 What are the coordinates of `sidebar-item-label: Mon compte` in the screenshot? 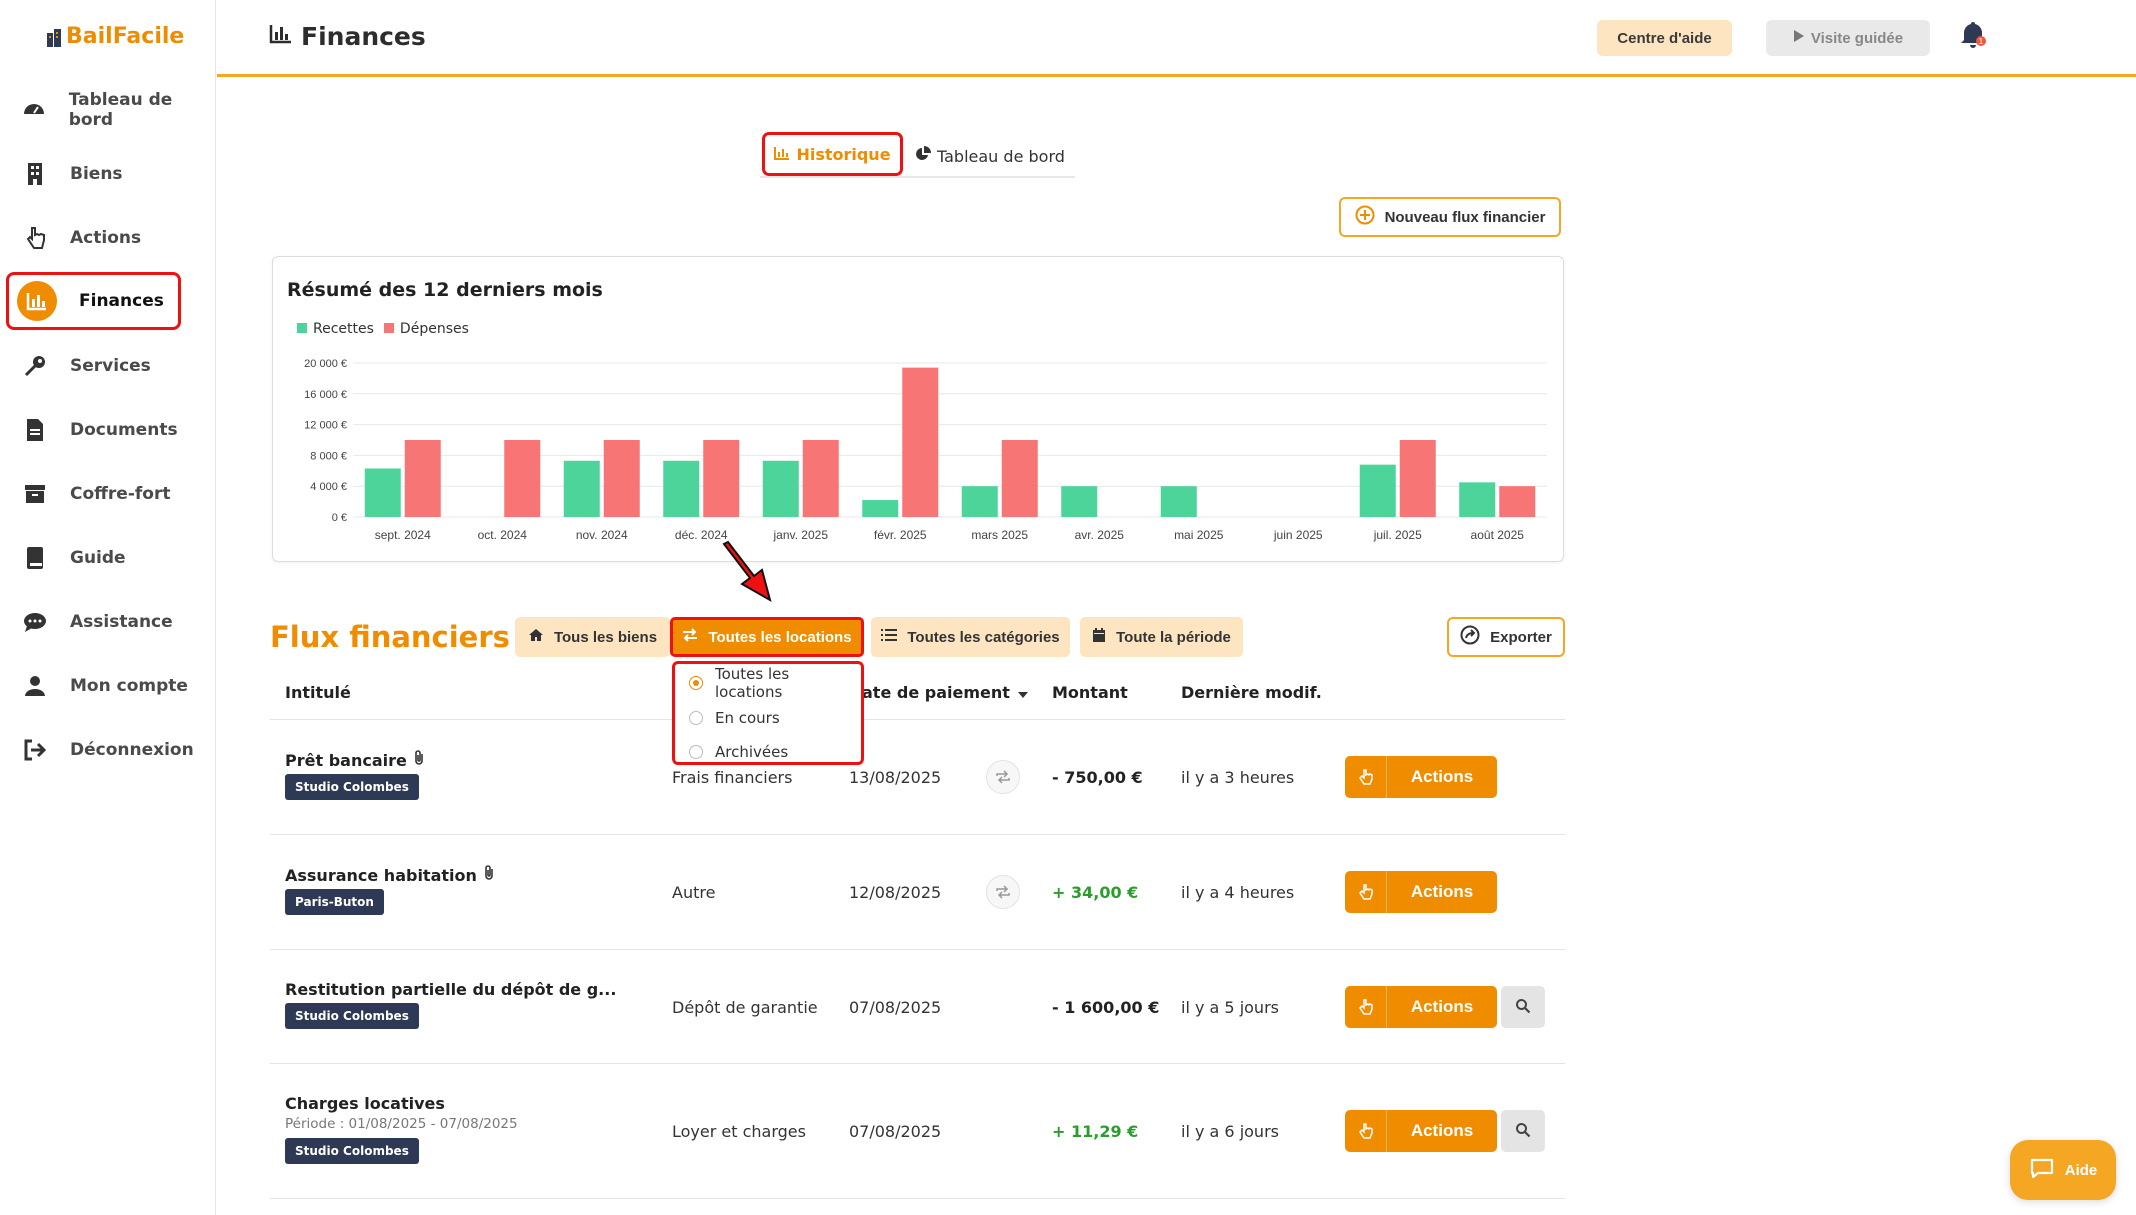 It's located at (129, 686).